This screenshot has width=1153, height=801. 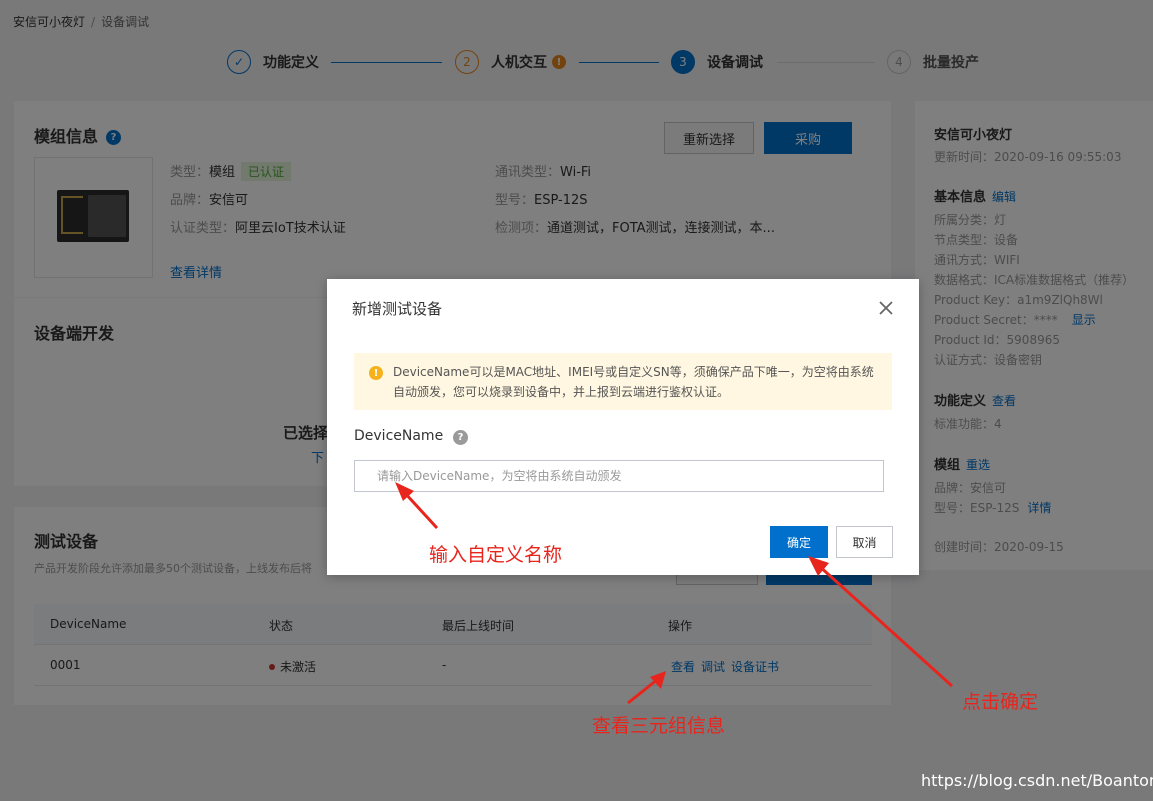 What do you see at coordinates (886, 308) in the screenshot?
I see `close-icon` at bounding box center [886, 308].